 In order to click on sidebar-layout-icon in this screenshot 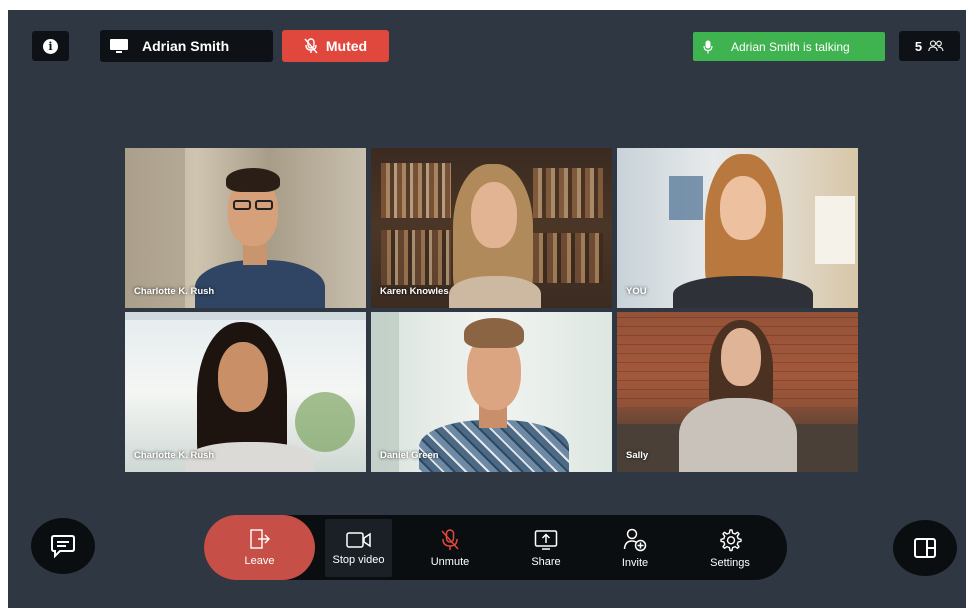, I will do `click(925, 548)`.